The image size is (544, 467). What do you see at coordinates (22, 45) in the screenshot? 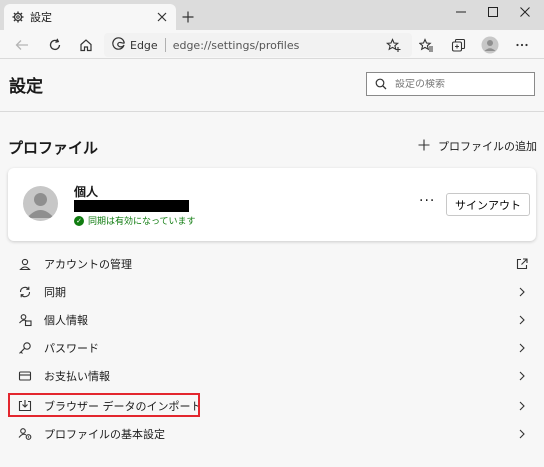
I see `back-icon` at bounding box center [22, 45].